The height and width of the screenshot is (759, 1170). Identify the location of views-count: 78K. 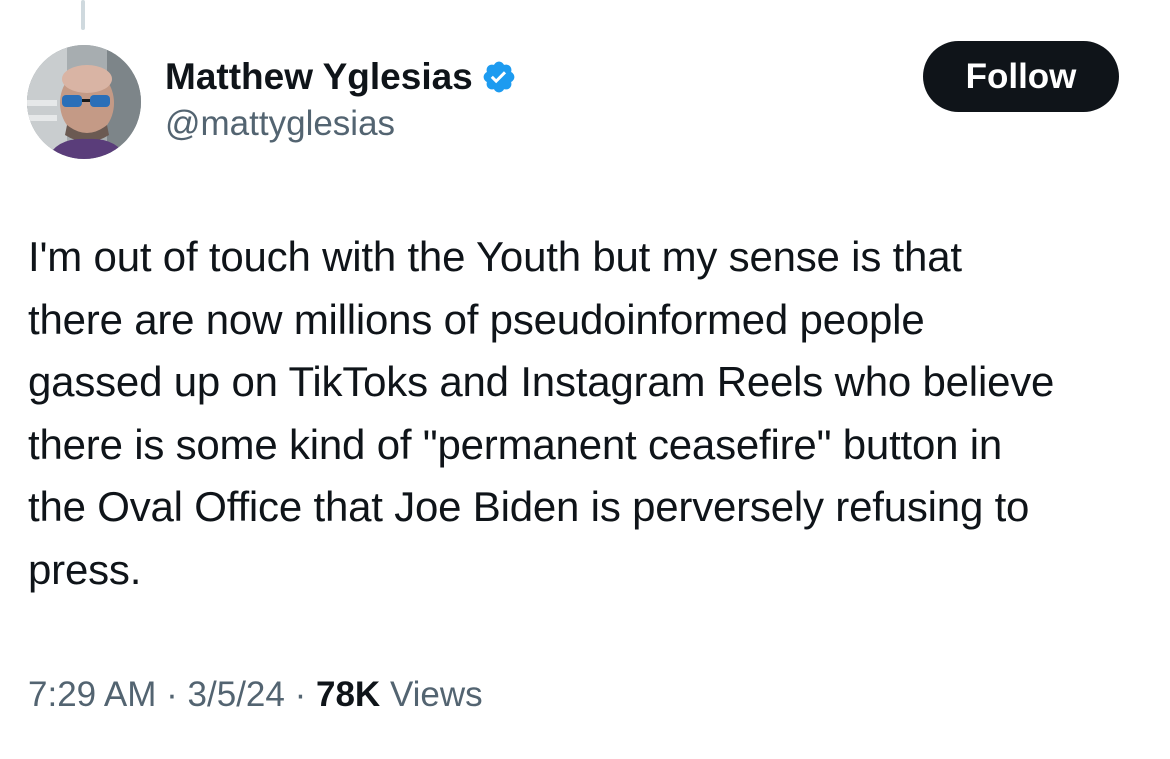
(348, 694).